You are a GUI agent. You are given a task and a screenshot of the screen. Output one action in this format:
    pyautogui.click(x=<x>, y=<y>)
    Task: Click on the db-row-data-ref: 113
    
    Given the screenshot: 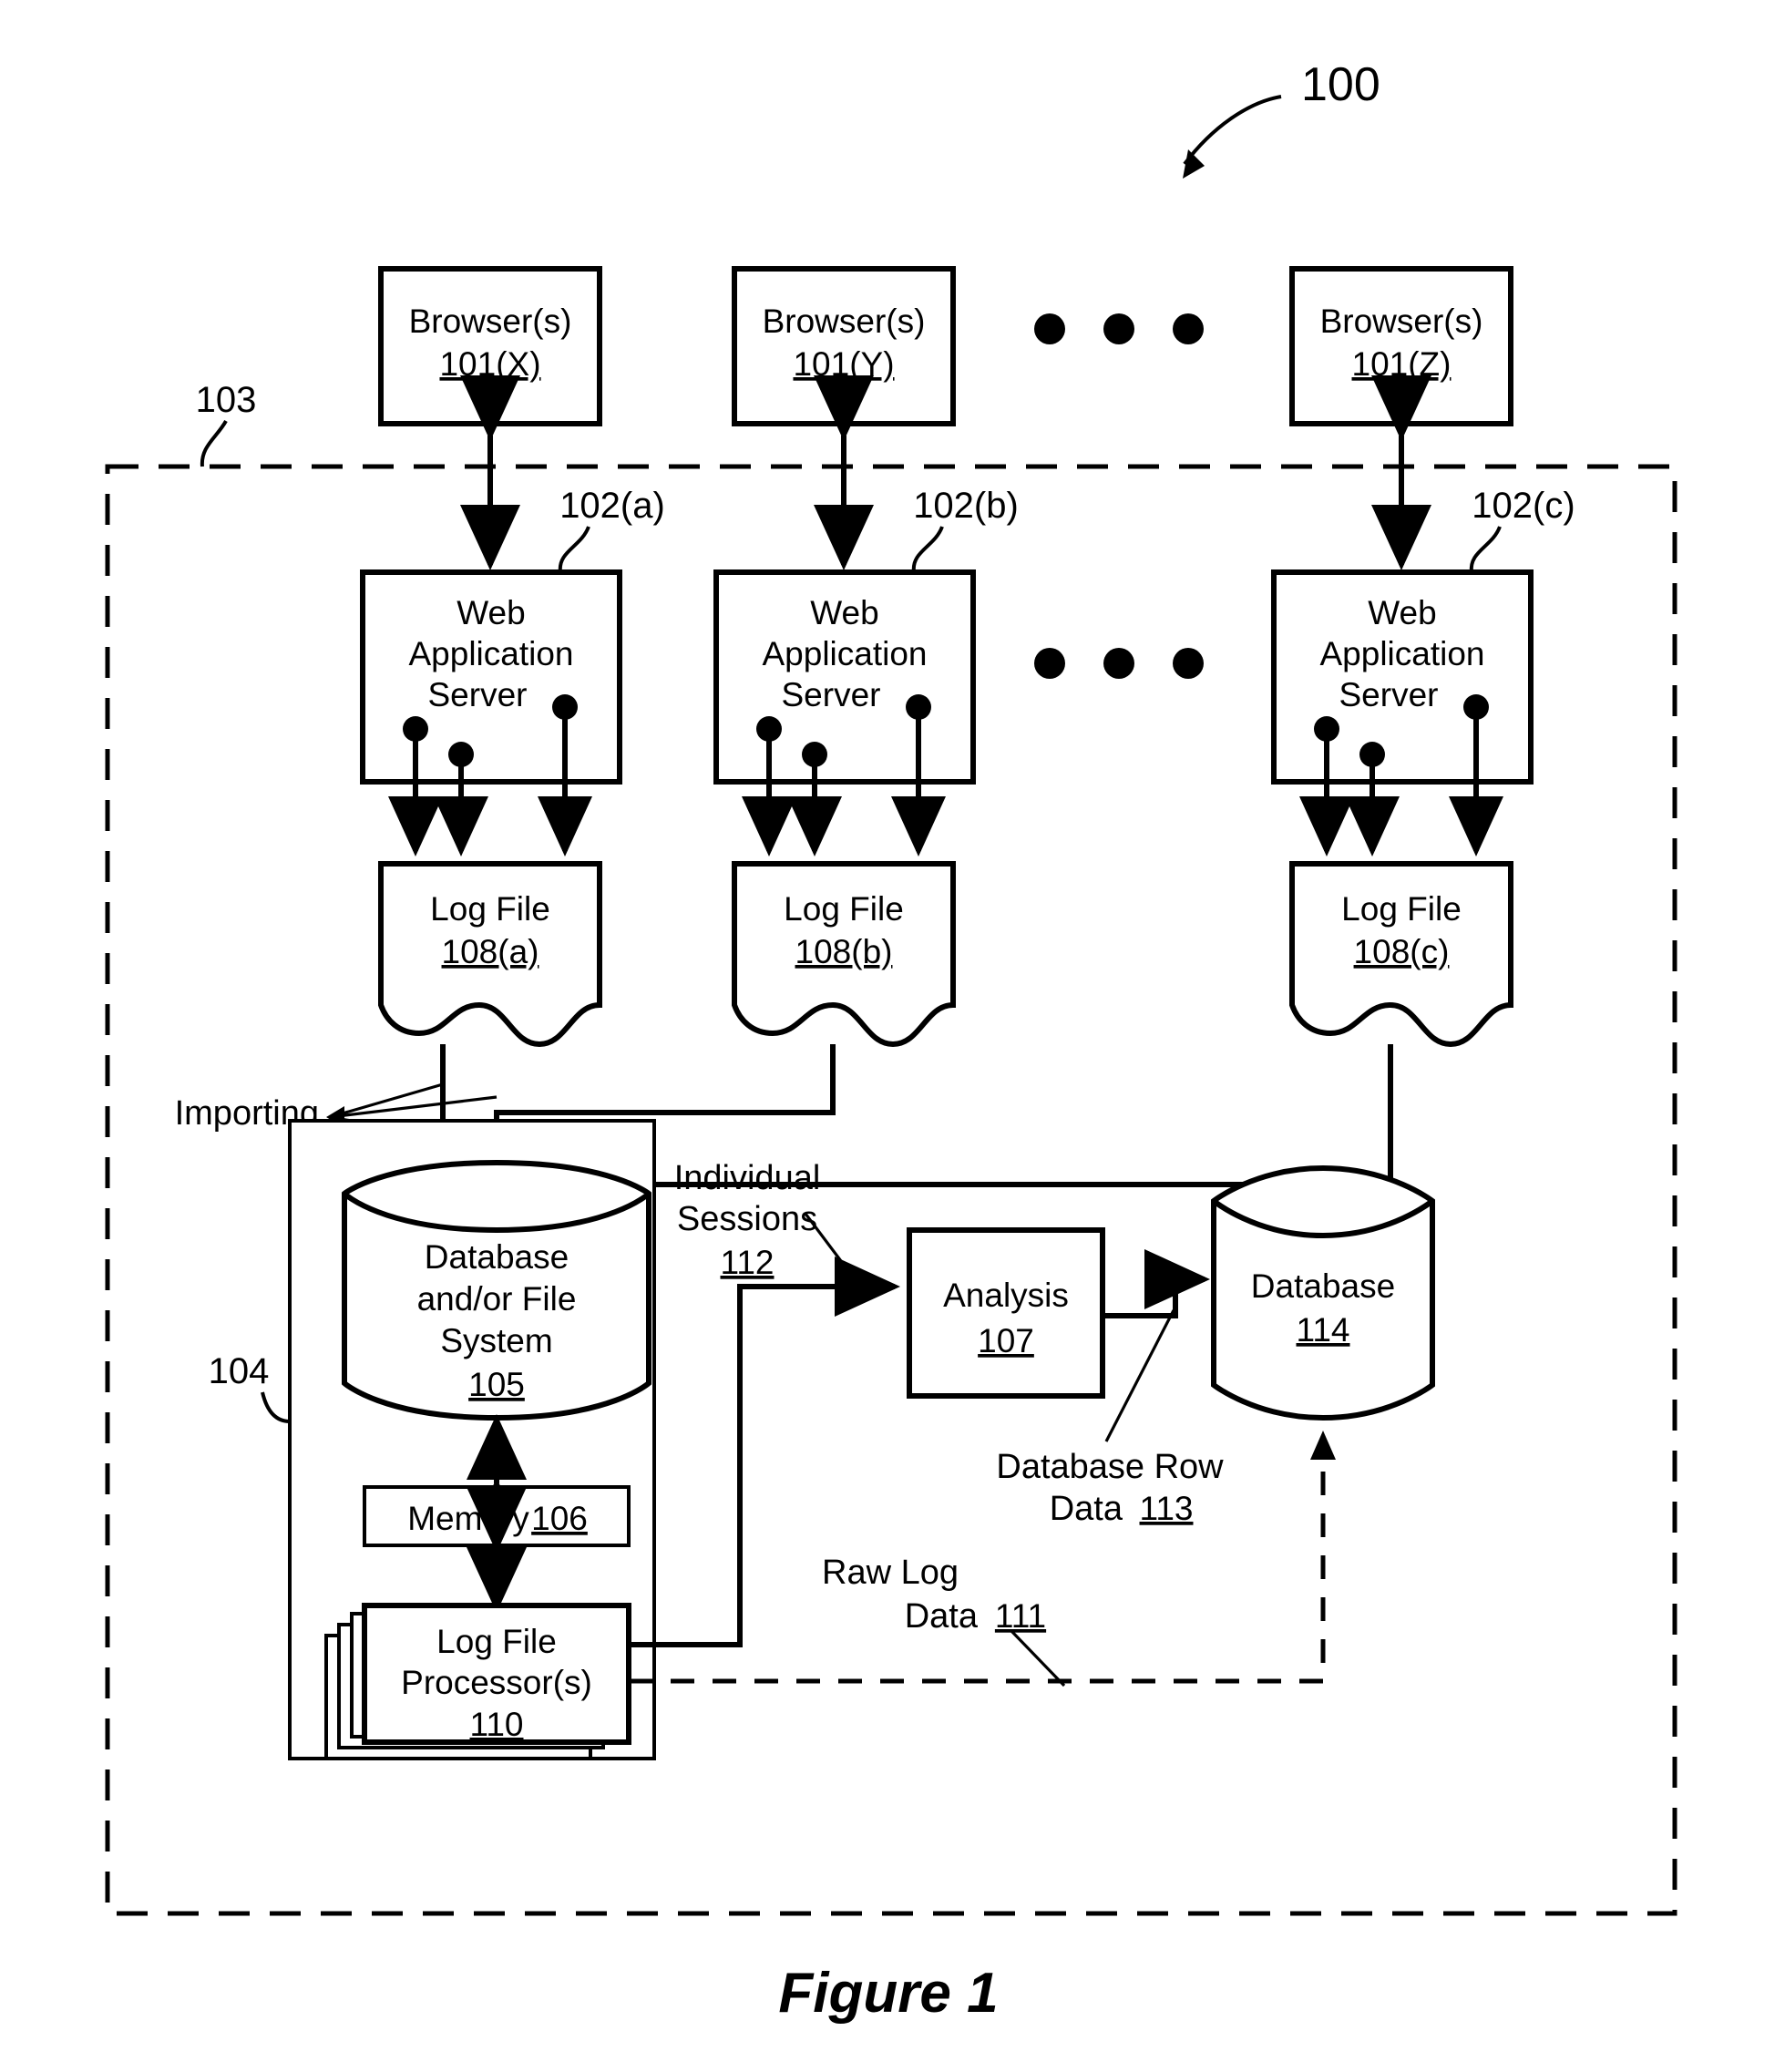 What is the action you would take?
    pyautogui.click(x=1167, y=1508)
    